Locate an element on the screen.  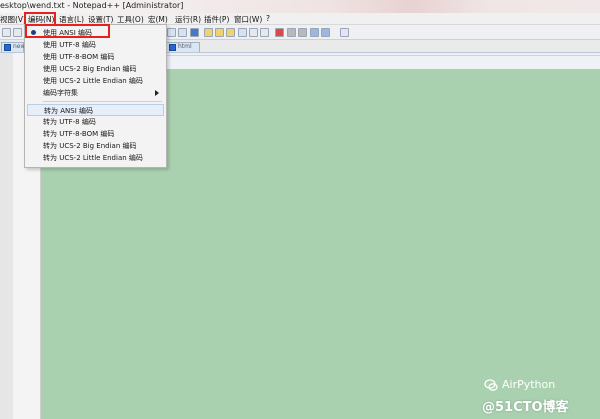
spellcheck-icon is located at coordinates (344, 32).